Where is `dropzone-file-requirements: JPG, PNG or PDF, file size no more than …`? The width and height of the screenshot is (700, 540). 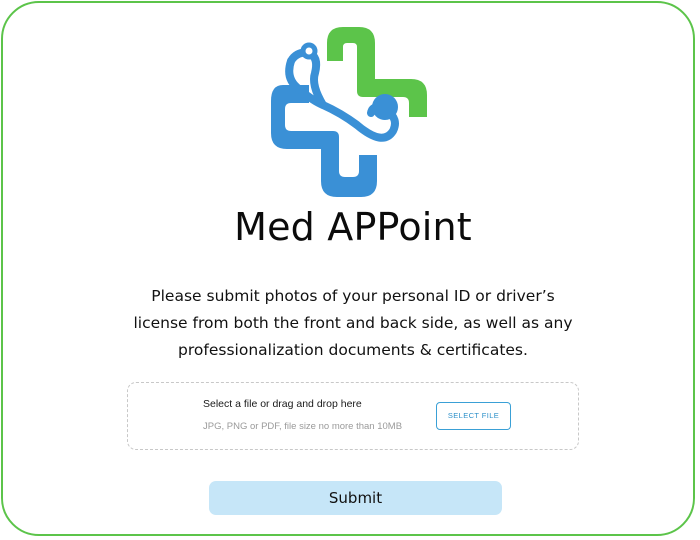 dropzone-file-requirements: JPG, PNG or PDF, file size no more than … is located at coordinates (303, 426).